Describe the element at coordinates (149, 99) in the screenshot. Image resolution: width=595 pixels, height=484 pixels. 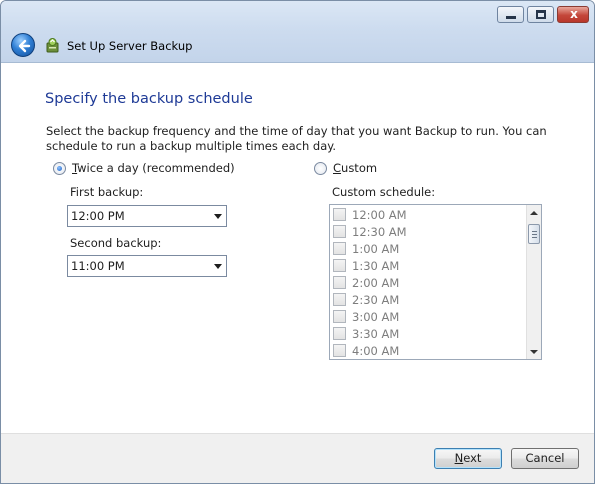
I see `page-heading: Specify the backup schedule` at that location.